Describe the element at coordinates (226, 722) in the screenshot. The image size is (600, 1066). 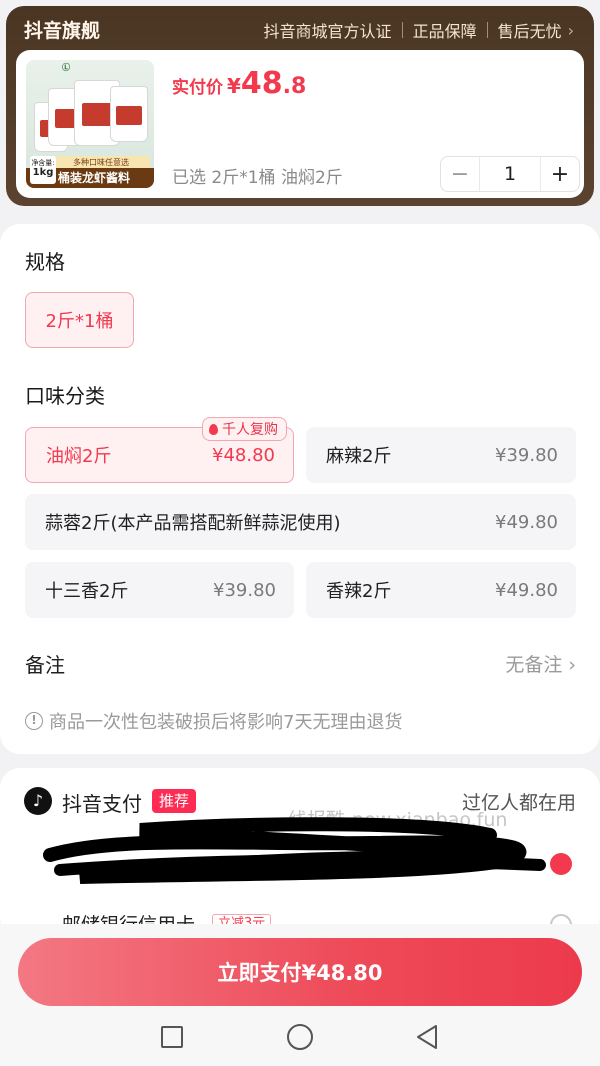
I see `return-policy-text: 商品一次性包装破损后将影响7天无理由退货` at that location.